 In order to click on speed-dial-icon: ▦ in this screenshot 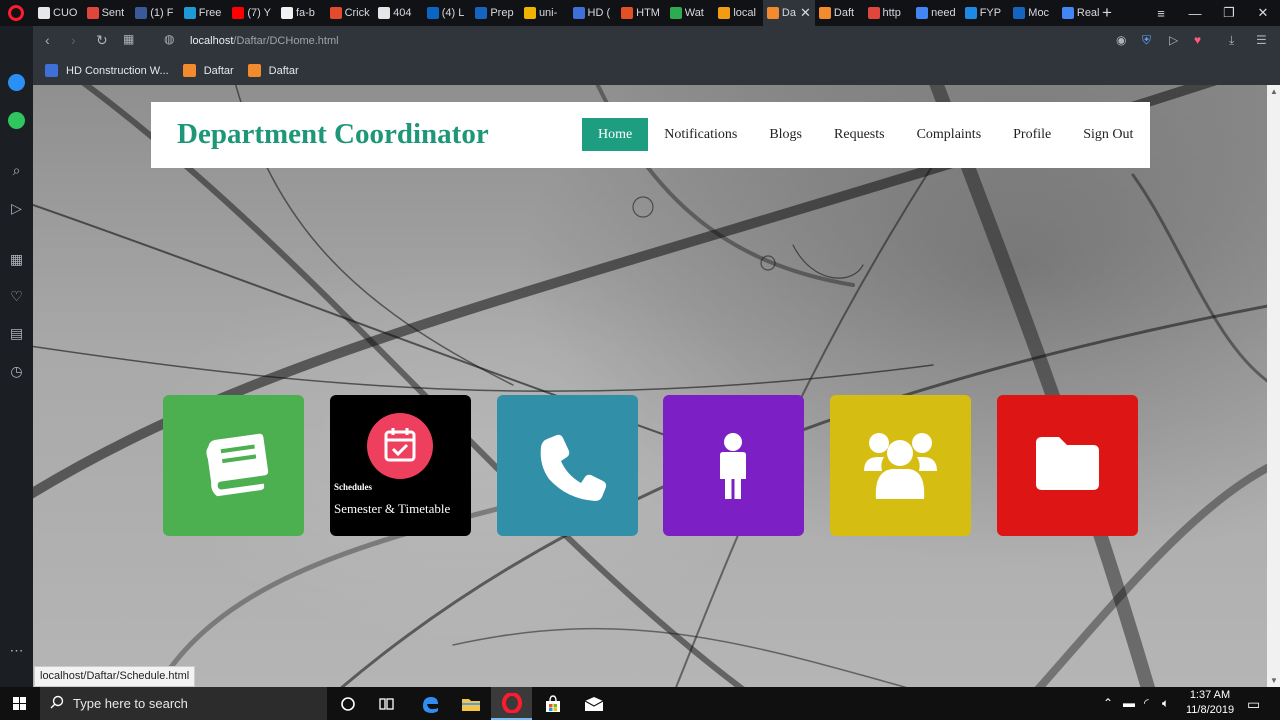, I will do `click(16, 259)`.